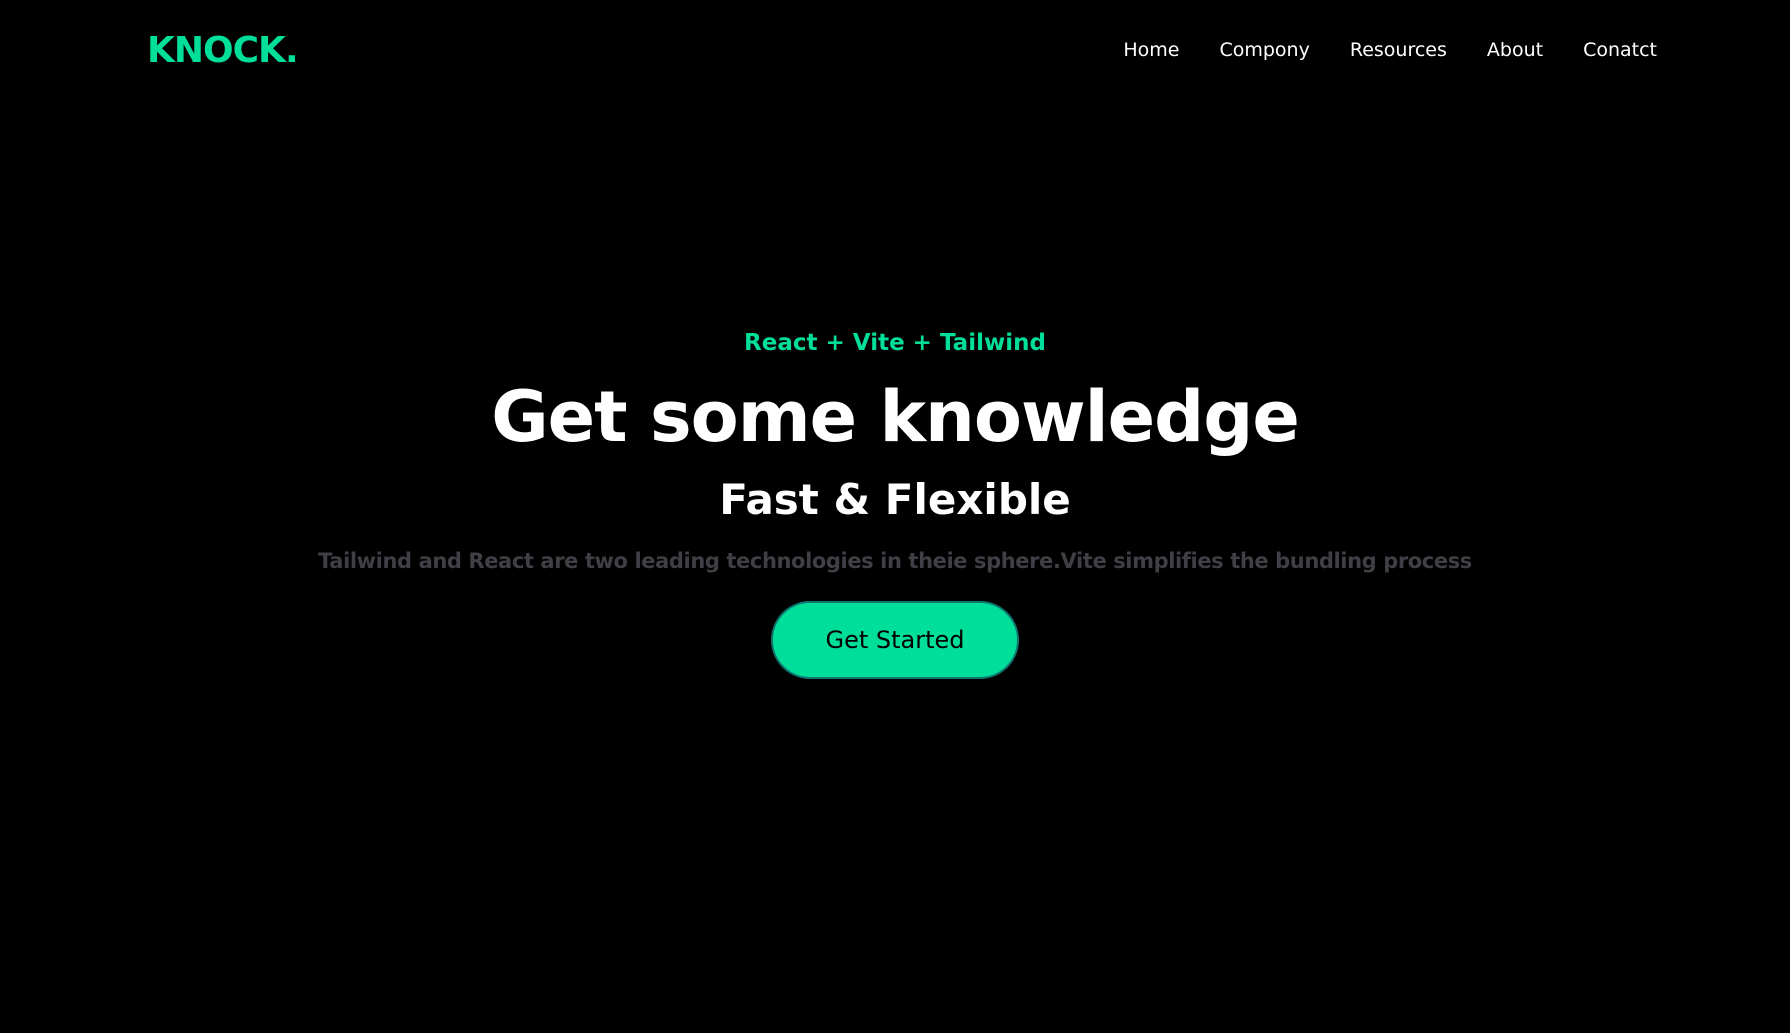 The height and width of the screenshot is (1033, 1790). I want to click on nav-item-resources: Resources, so click(1398, 50).